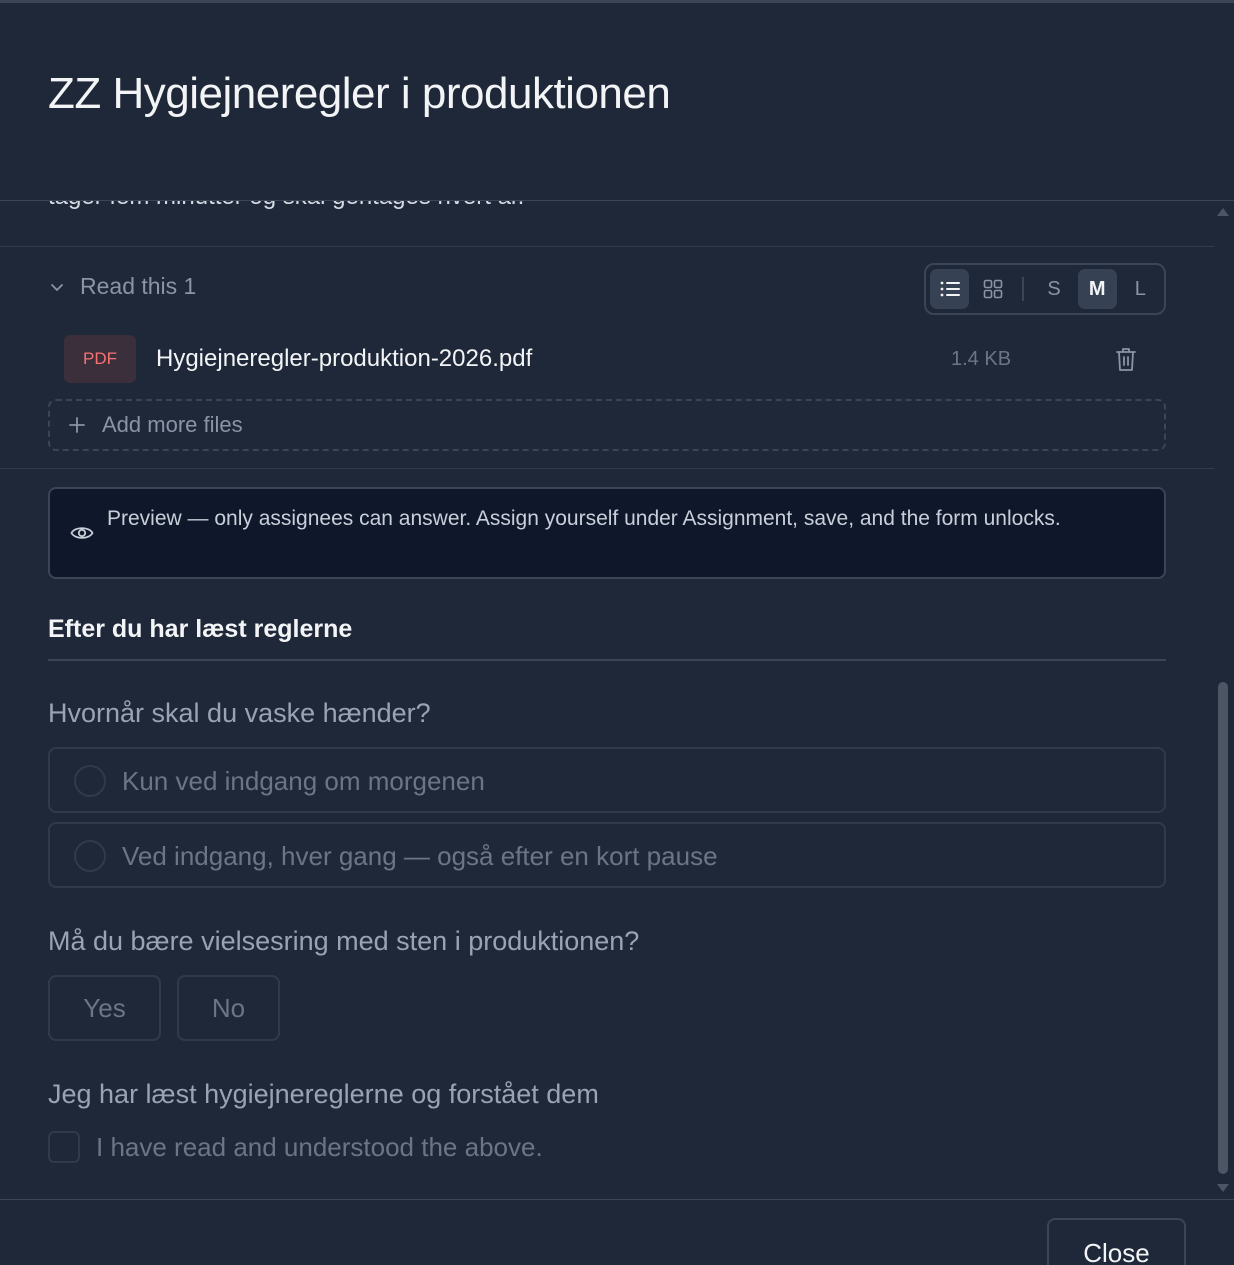 This screenshot has height=1265, width=1234. Describe the element at coordinates (1126, 359) in the screenshot. I see `trash-icon` at that location.